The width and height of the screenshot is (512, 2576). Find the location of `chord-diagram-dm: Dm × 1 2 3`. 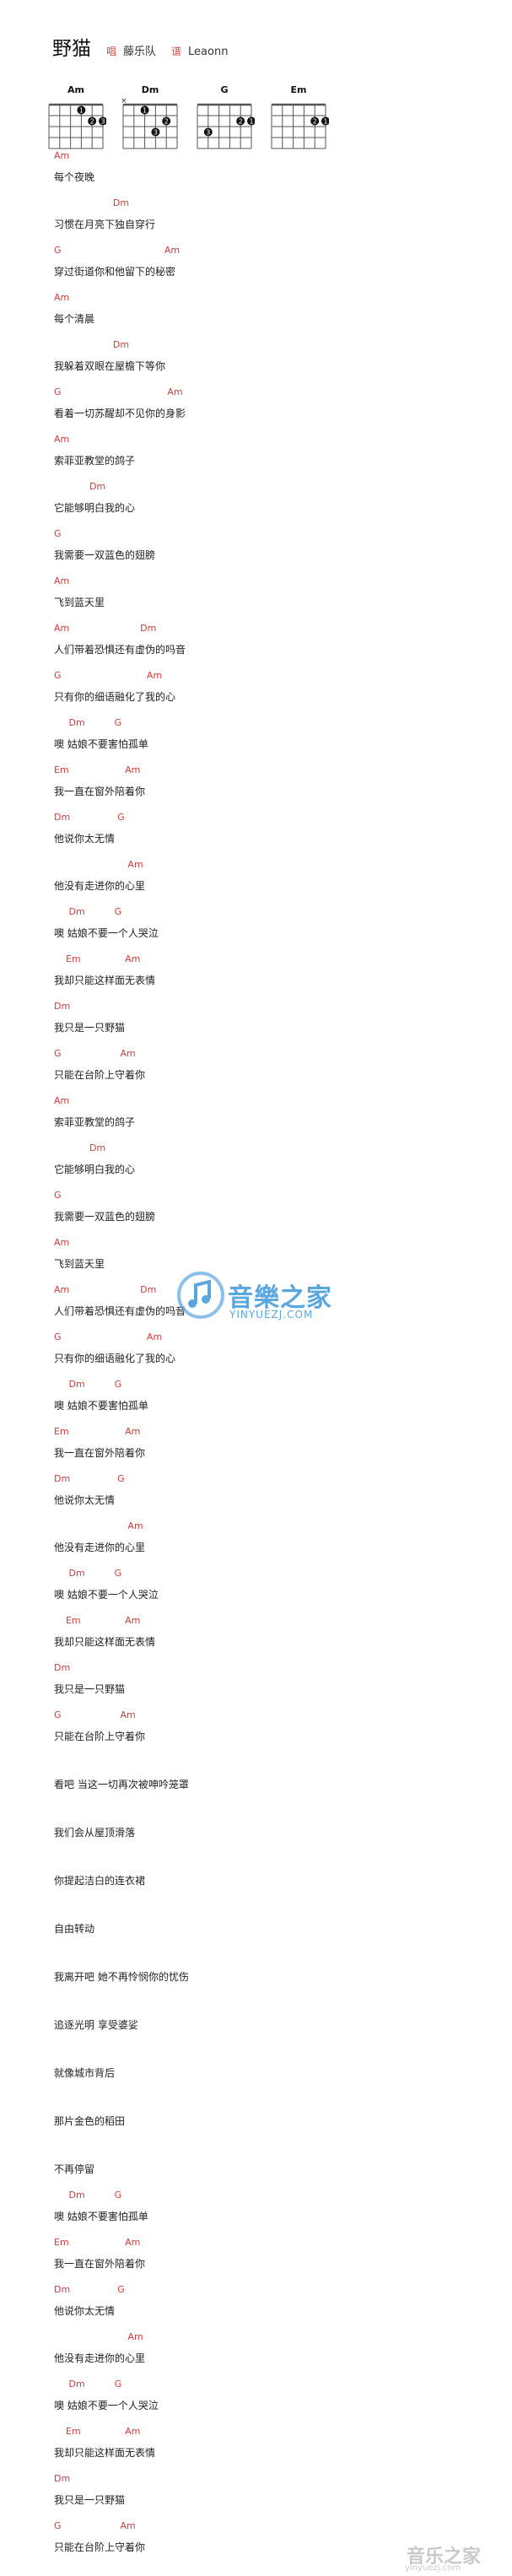

chord-diagram-dm: Dm × 1 2 3 is located at coordinates (150, 122).